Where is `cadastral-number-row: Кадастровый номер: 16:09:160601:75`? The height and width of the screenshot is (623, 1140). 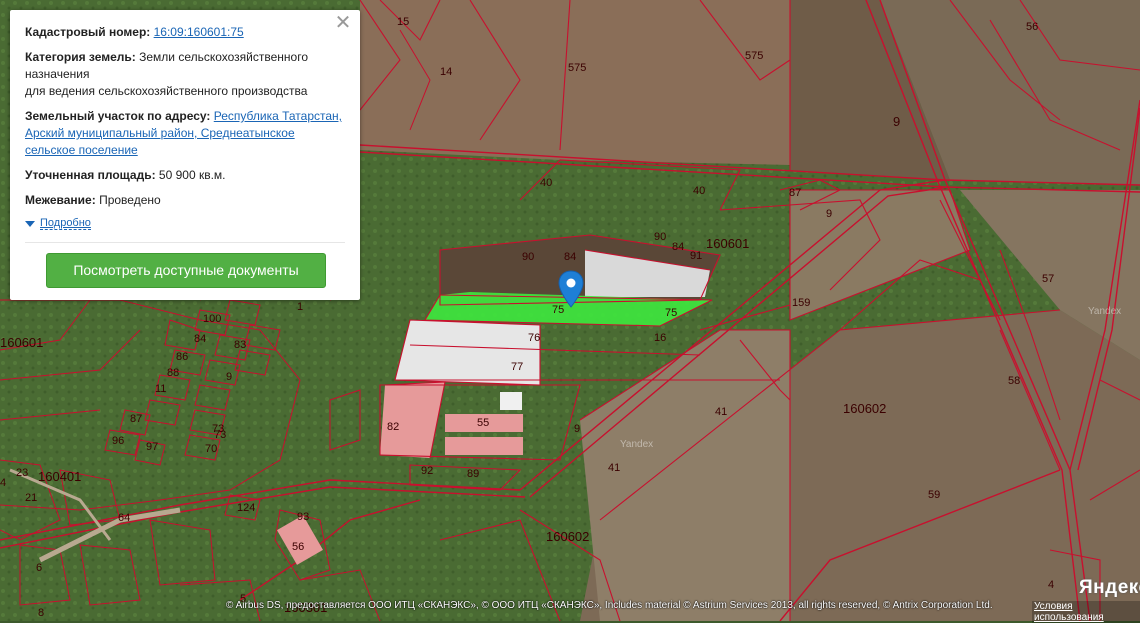
cadastral-number-row: Кадастровый номер: 16:09:160601:75 is located at coordinates (185, 32).